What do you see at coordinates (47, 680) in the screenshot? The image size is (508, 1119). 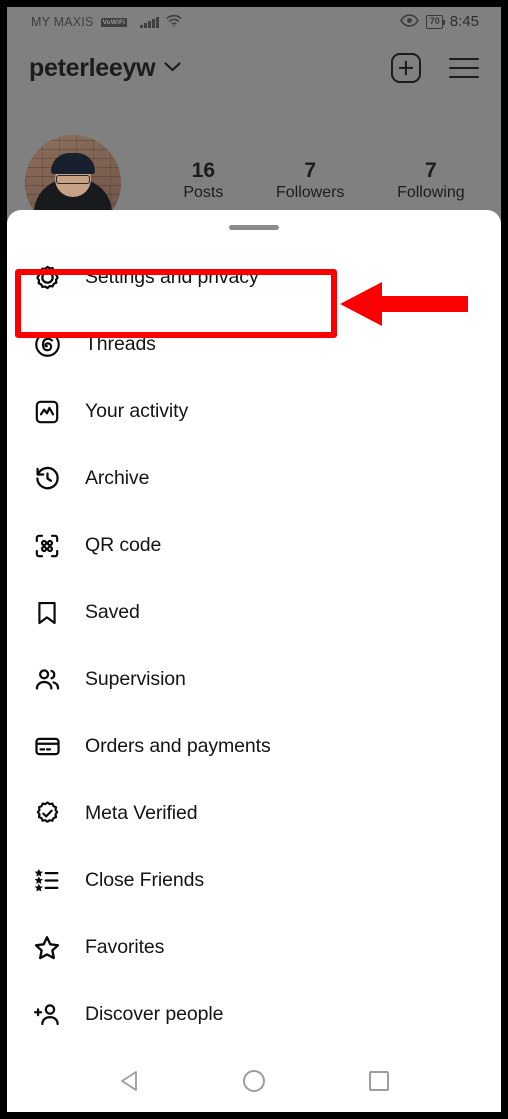 I see `two-people-icon` at bounding box center [47, 680].